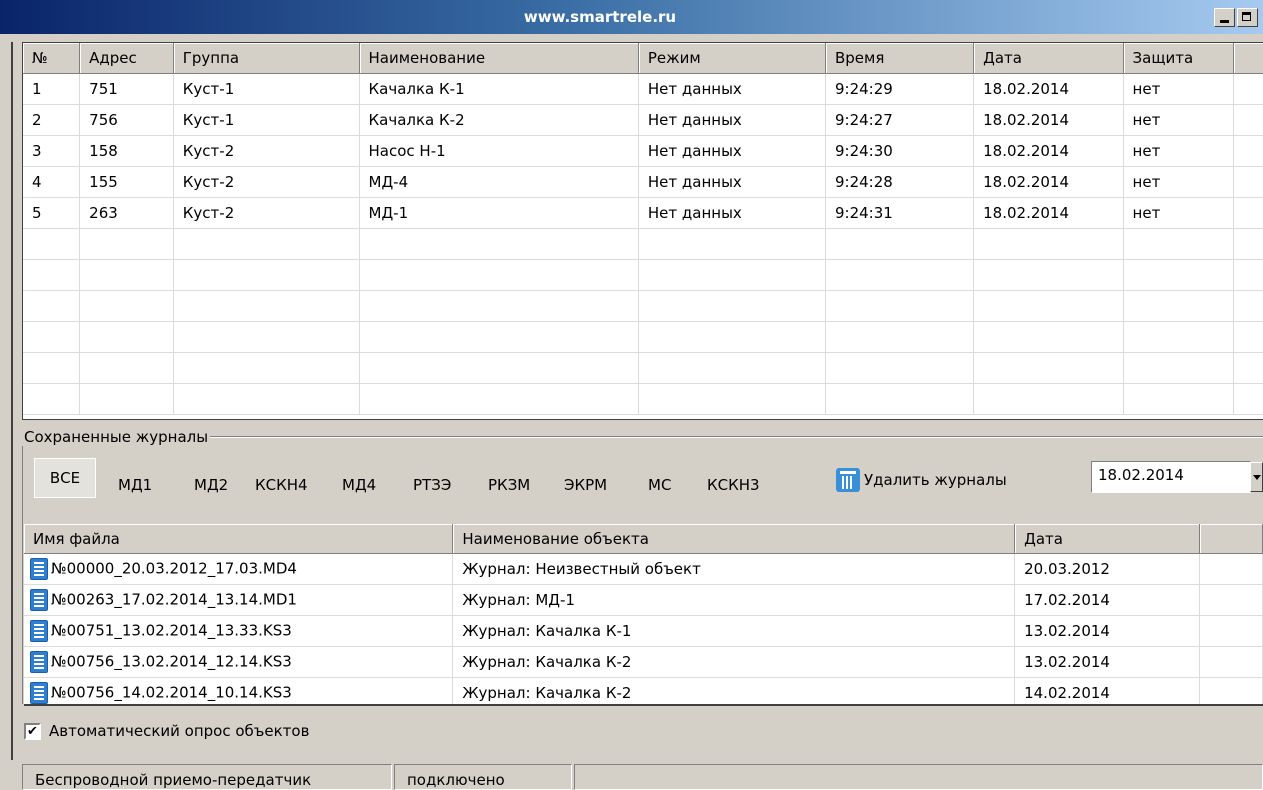  I want to click on column-header: Группа, so click(266, 58).